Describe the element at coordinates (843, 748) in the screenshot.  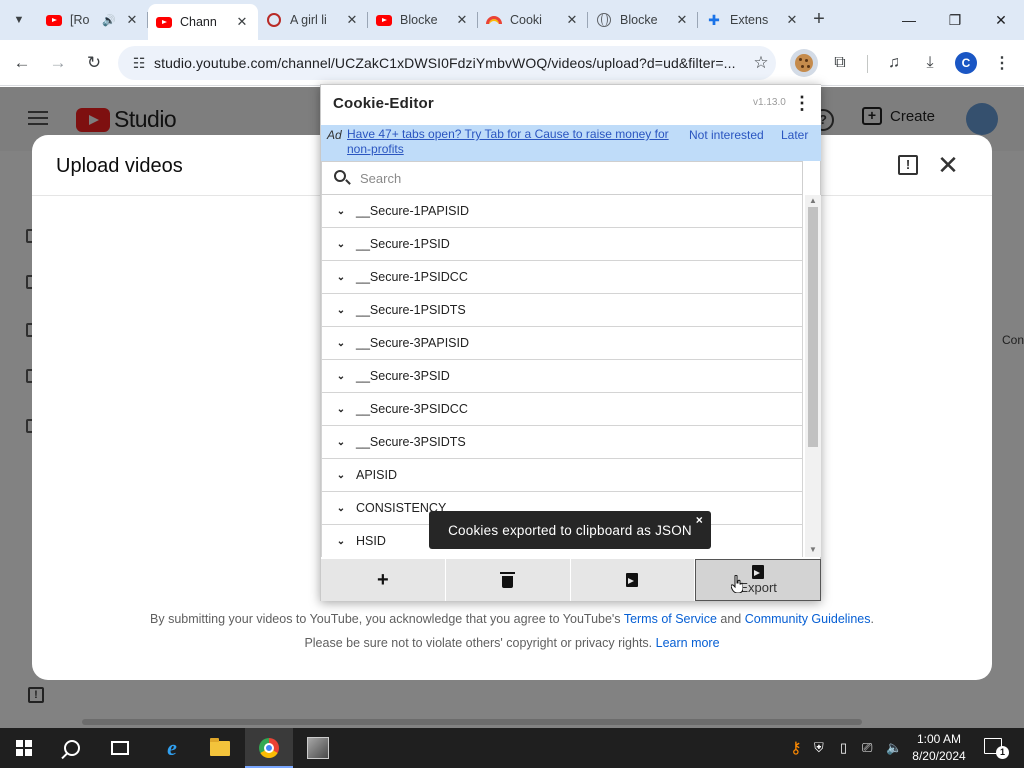
I see `battery-tray-icon: ▯` at that location.